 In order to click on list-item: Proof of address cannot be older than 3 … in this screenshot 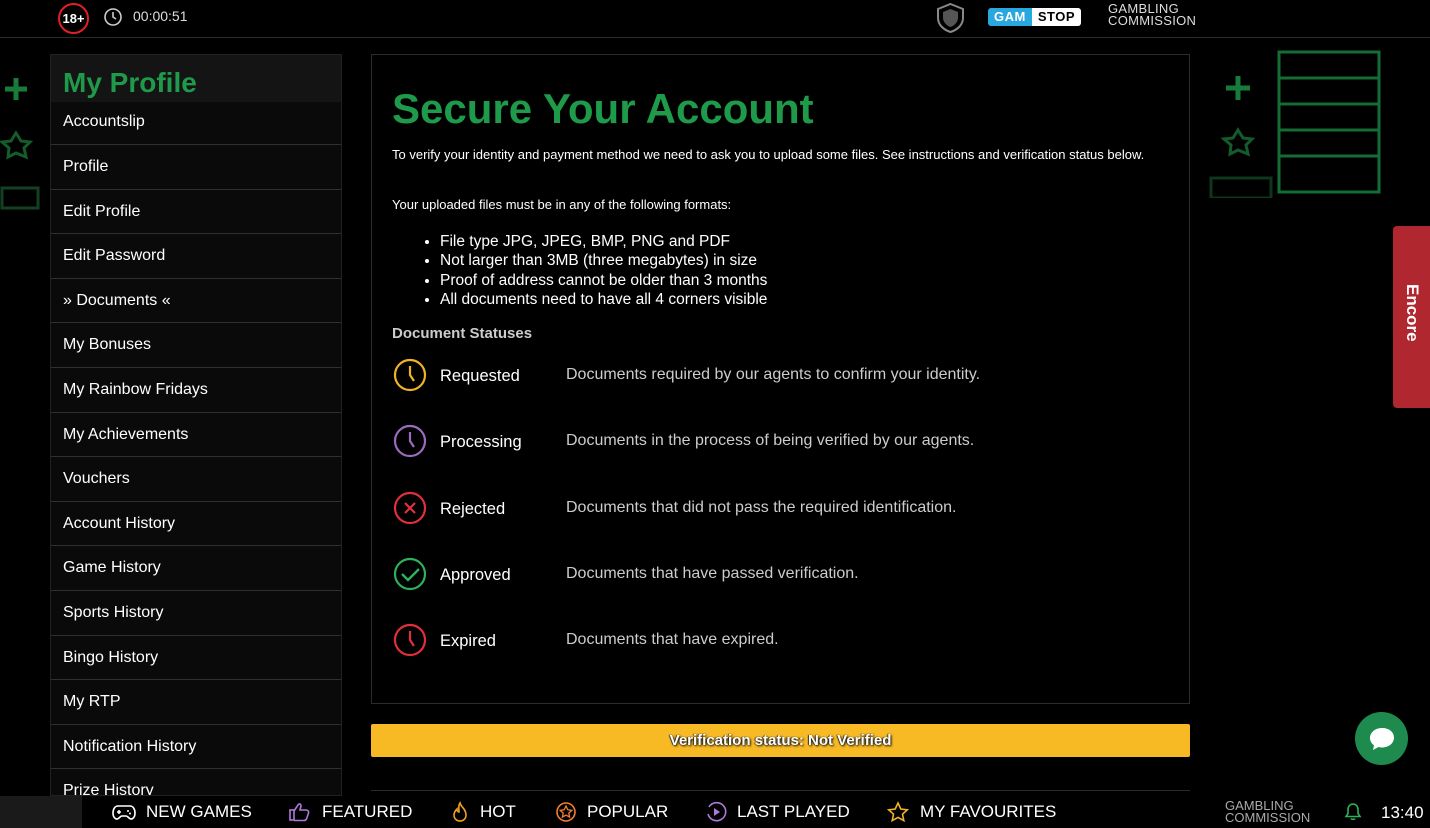, I will do `click(603, 280)`.